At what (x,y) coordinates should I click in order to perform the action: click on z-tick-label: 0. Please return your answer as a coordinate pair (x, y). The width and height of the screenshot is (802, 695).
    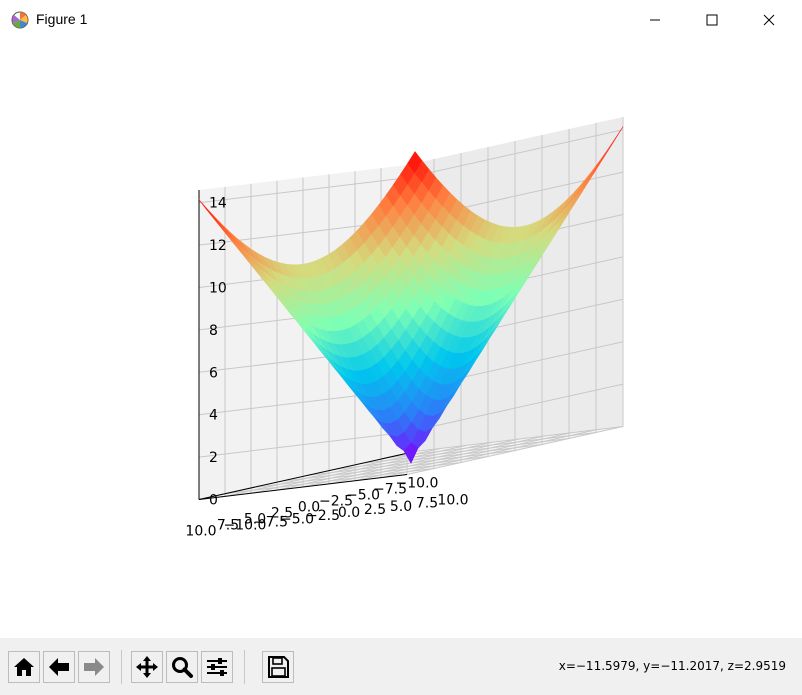
    Looking at the image, I should click on (213, 501).